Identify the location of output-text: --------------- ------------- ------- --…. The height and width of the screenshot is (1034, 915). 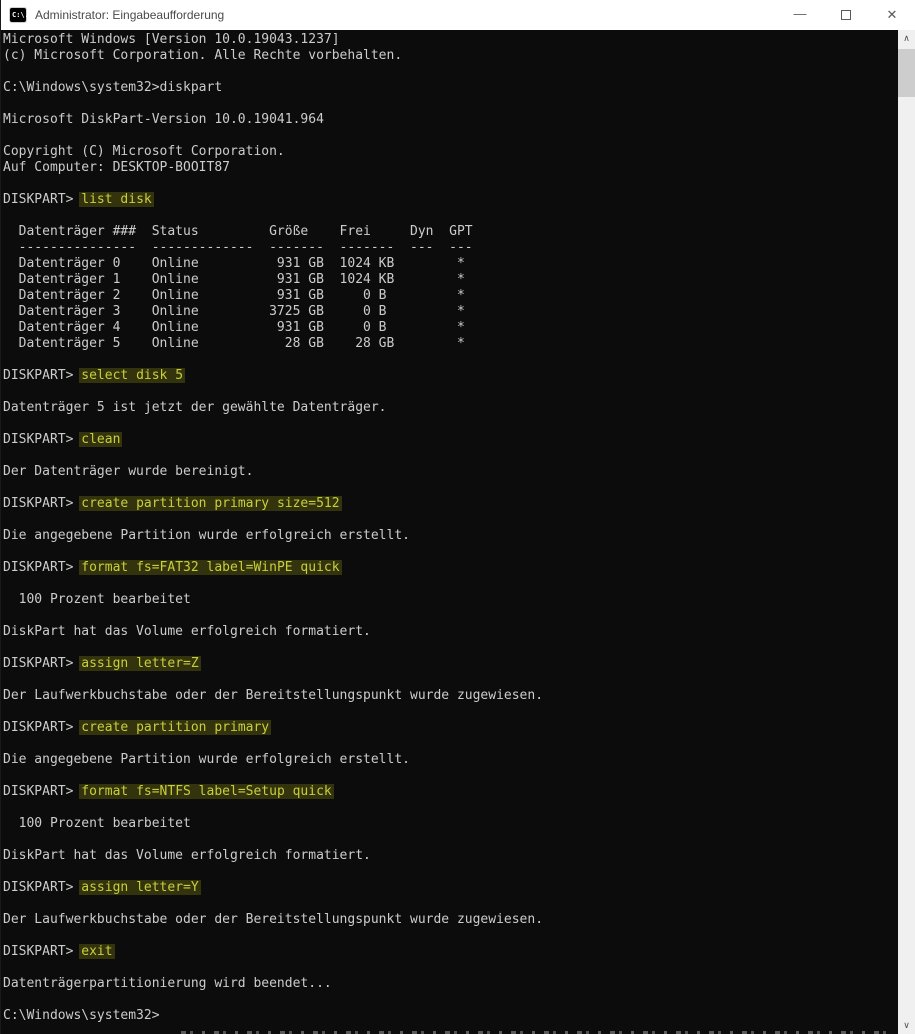
(238, 247).